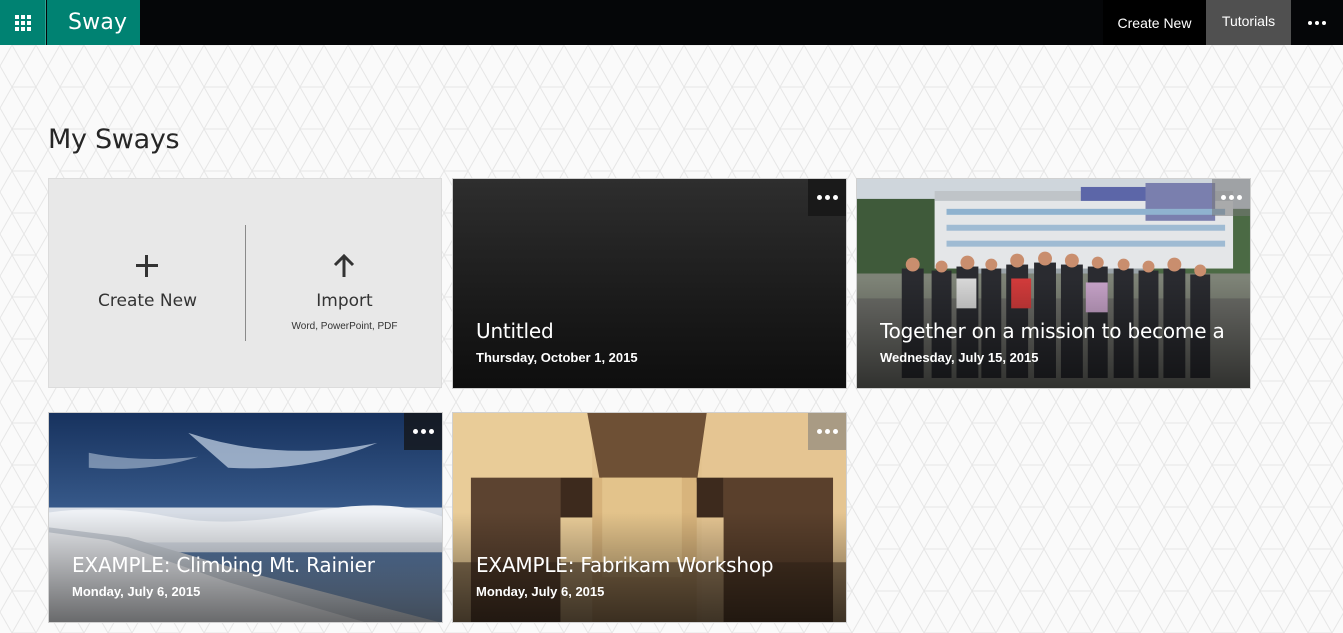 This screenshot has width=1343, height=633. What do you see at coordinates (625, 565) in the screenshot?
I see `card-title: EXAMPLE: Fabrikam Workshop` at bounding box center [625, 565].